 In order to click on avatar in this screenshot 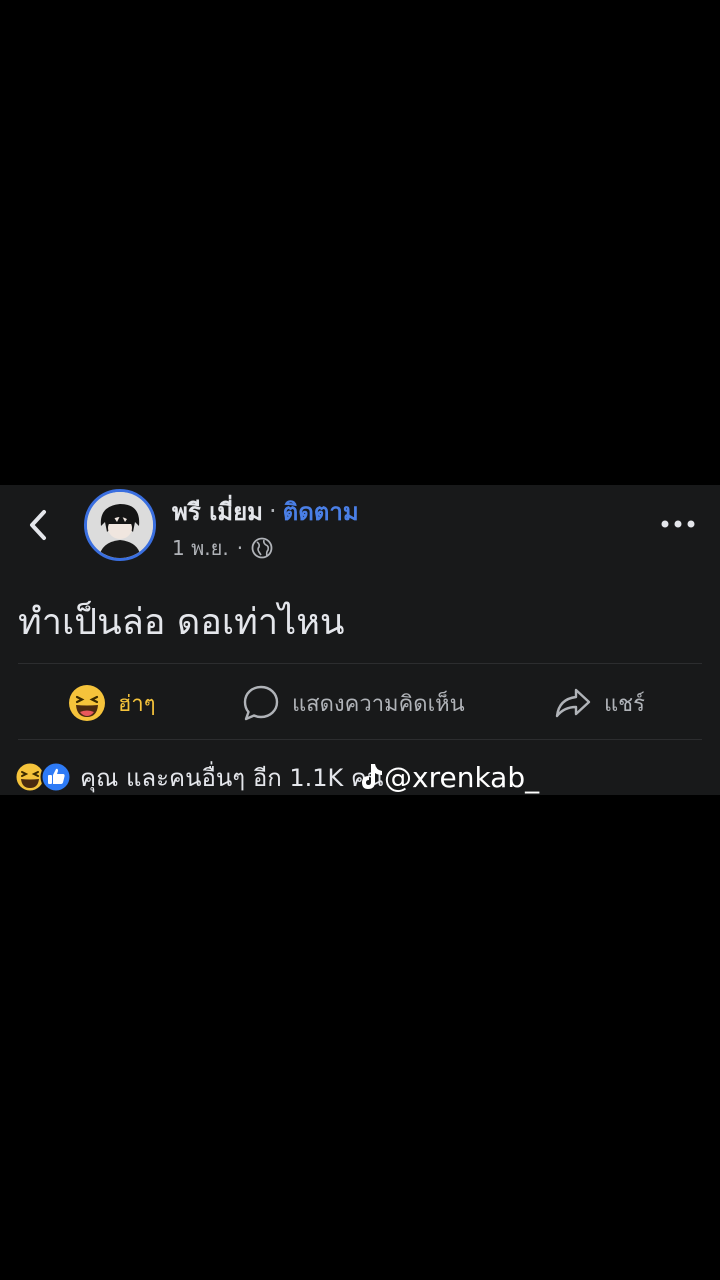, I will do `click(120, 525)`.